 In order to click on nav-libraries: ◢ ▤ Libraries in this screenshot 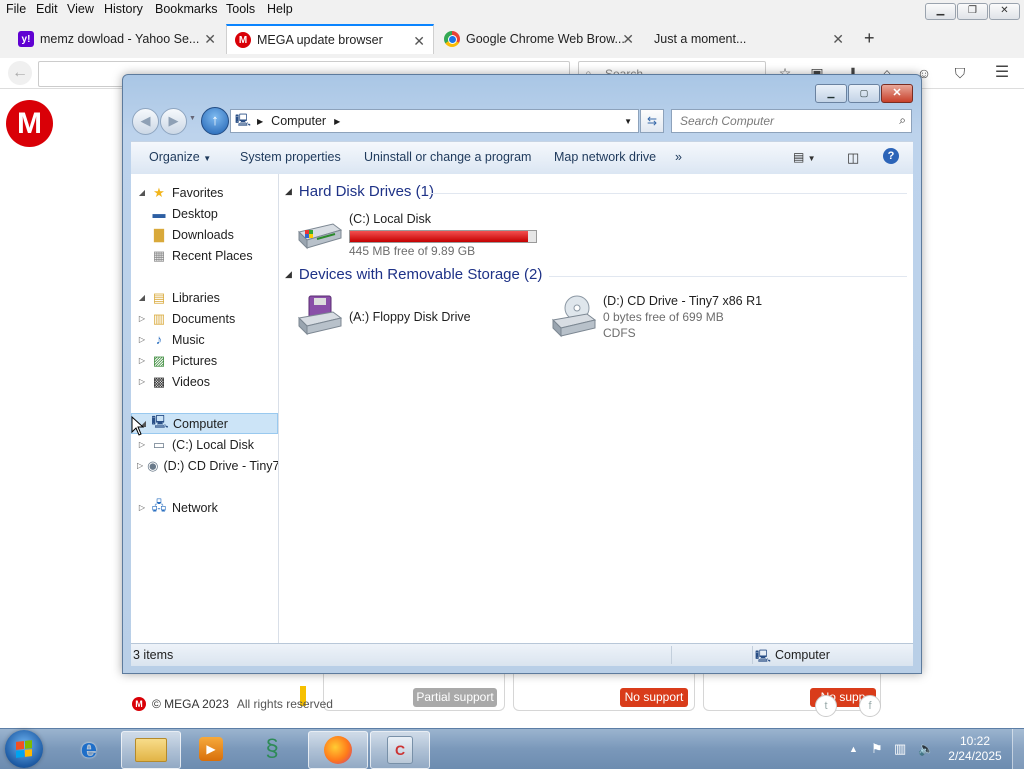, I will do `click(204, 297)`.